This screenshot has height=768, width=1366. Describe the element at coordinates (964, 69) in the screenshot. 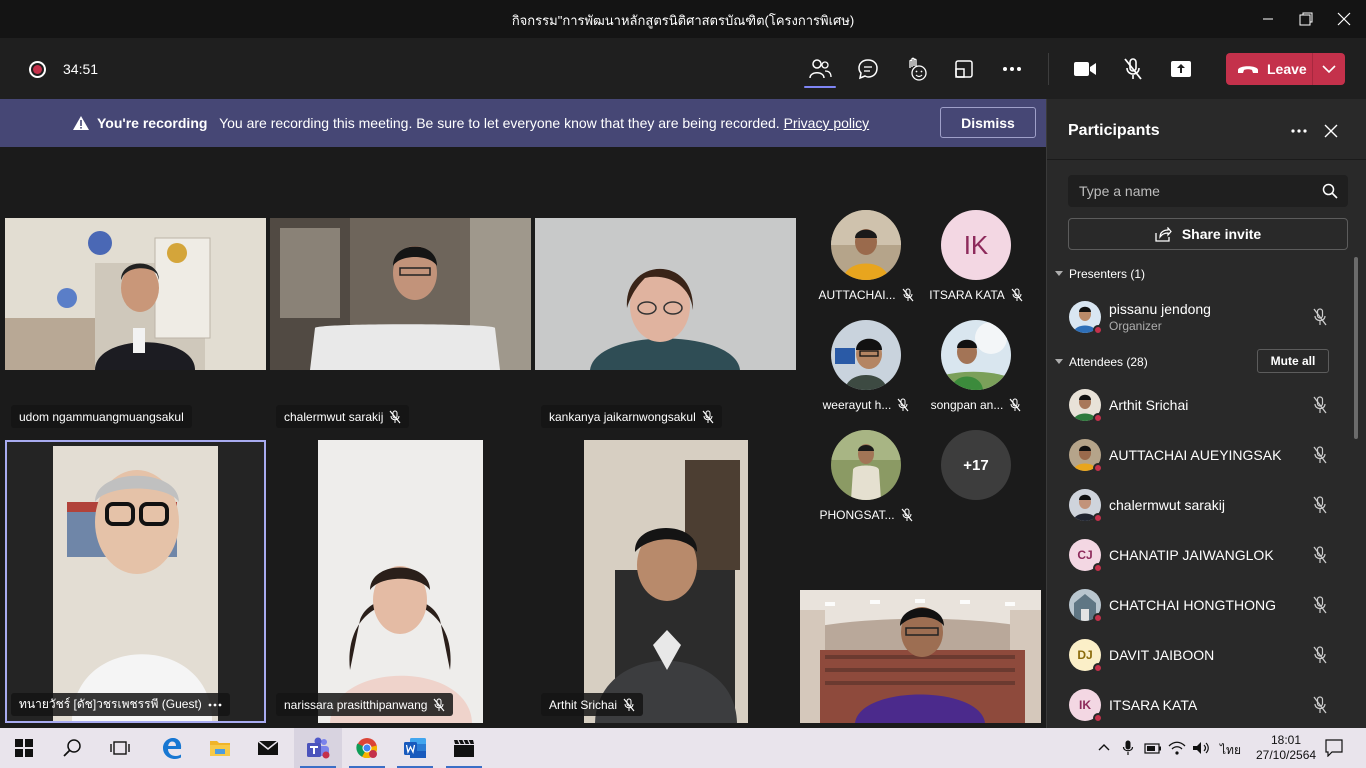

I see `rooms-button` at that location.